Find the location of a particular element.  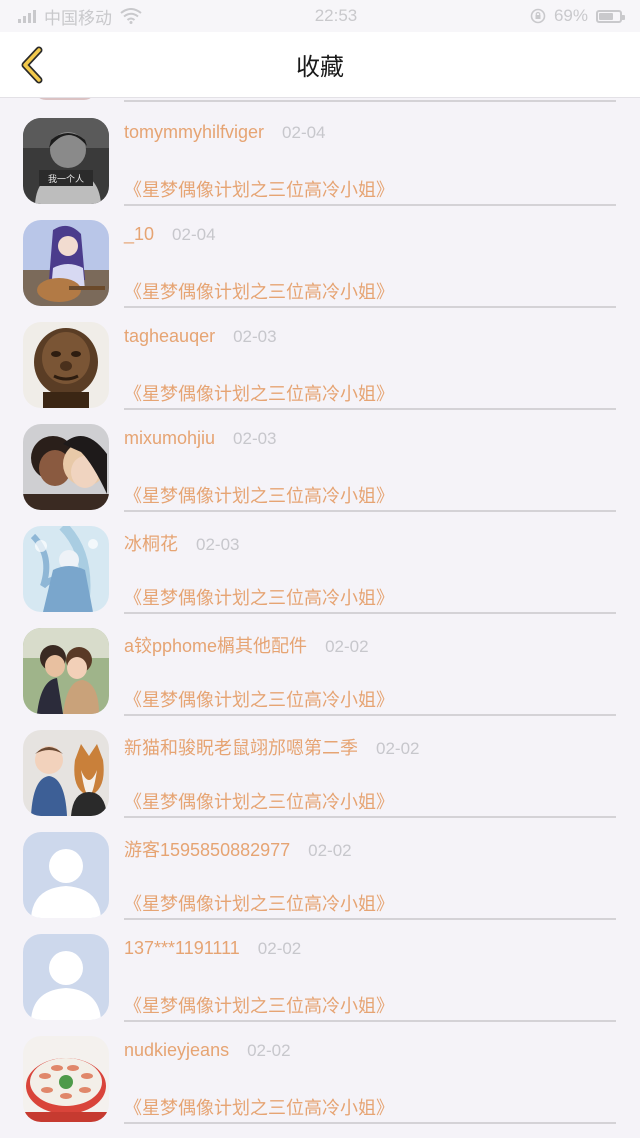

status-left: 中国移动 is located at coordinates (80, 16).